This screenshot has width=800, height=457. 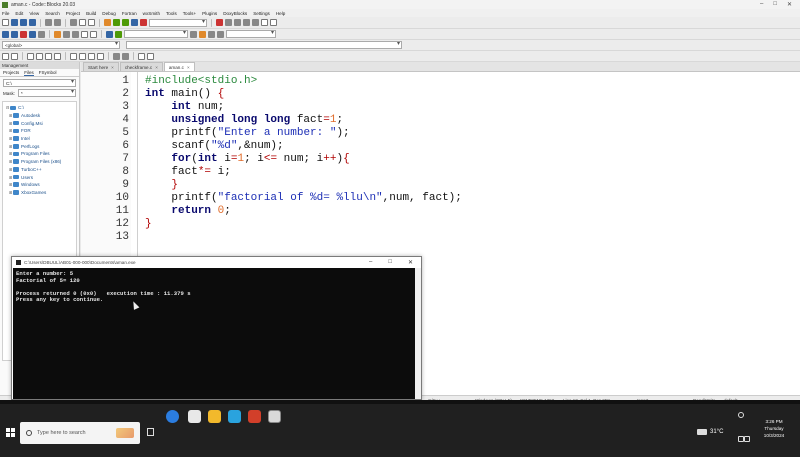 I want to click on menu-item-fortran: Fortran, so click(x=129, y=13).